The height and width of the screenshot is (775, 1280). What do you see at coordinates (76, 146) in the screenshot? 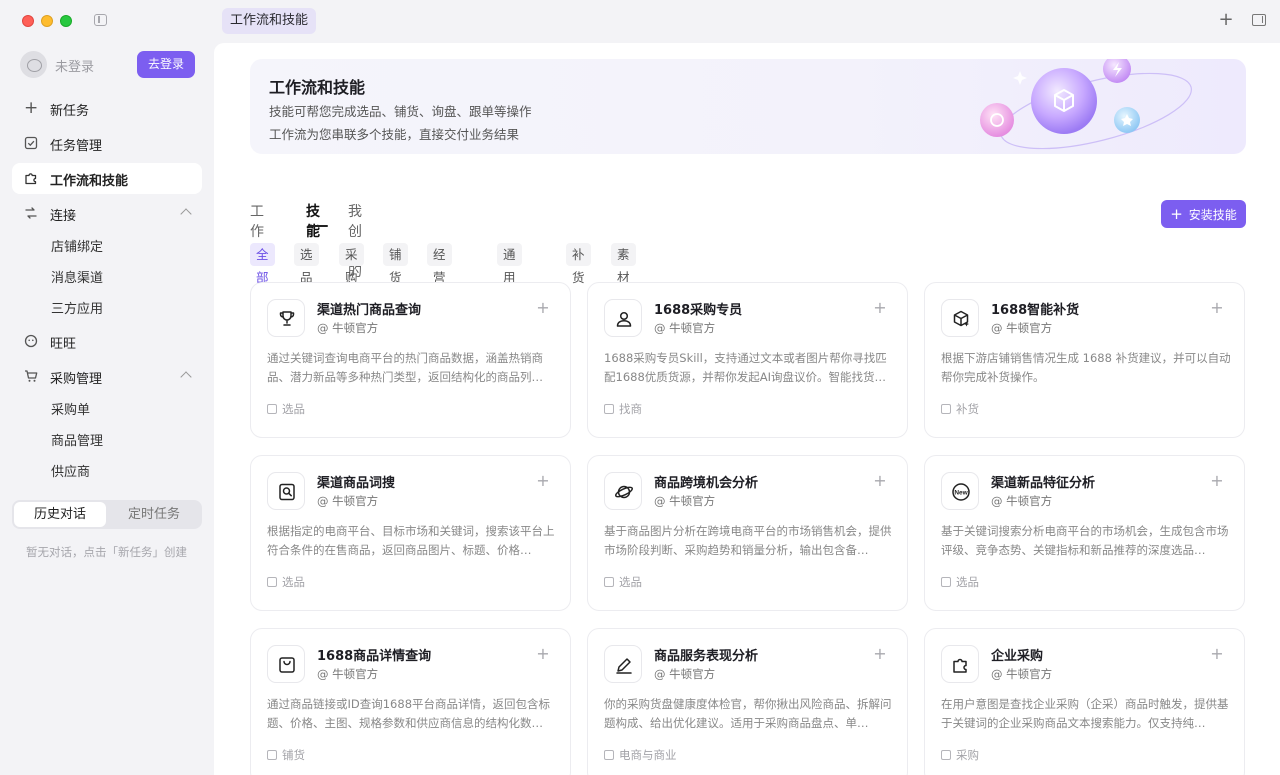
I see `sidebar-item-label: 任务管理` at bounding box center [76, 146].